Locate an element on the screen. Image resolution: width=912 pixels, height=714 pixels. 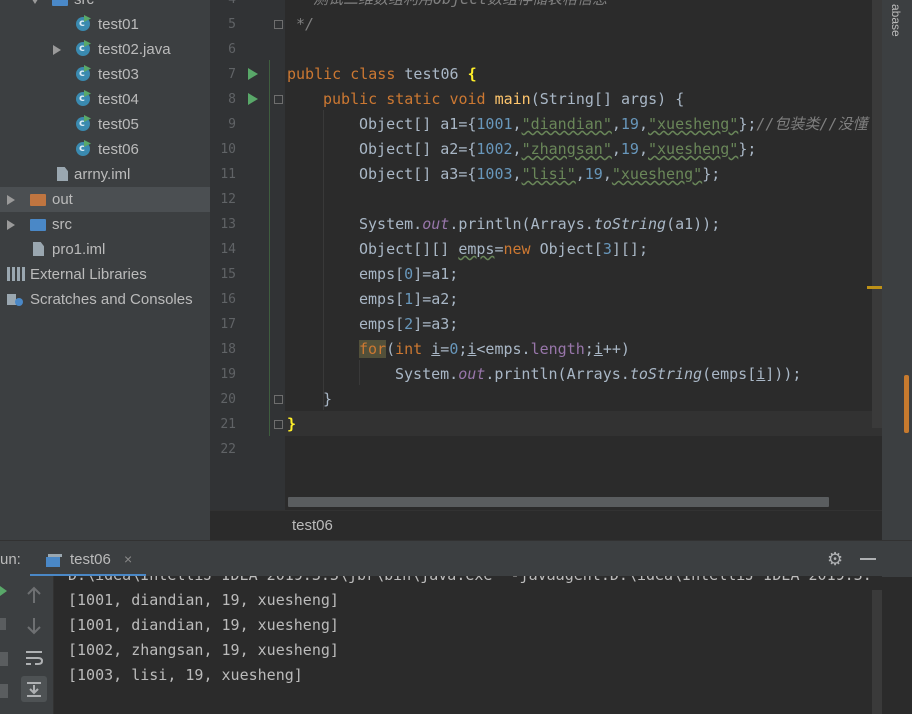
line-number: 22 is located at coordinates (228, 449).